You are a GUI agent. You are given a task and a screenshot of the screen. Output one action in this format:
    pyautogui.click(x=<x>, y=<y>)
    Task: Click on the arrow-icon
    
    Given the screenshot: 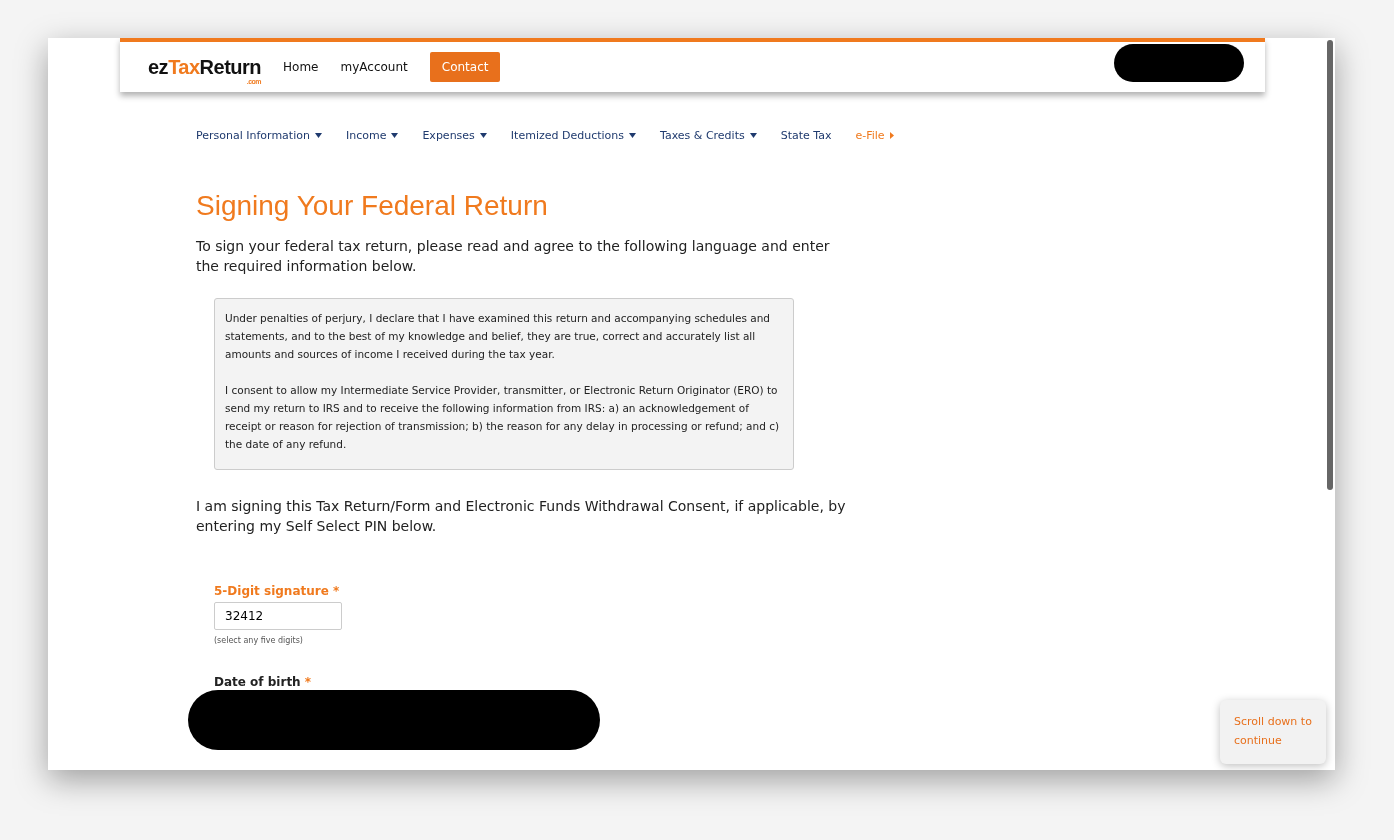 What is the action you would take?
    pyautogui.click(x=891, y=135)
    